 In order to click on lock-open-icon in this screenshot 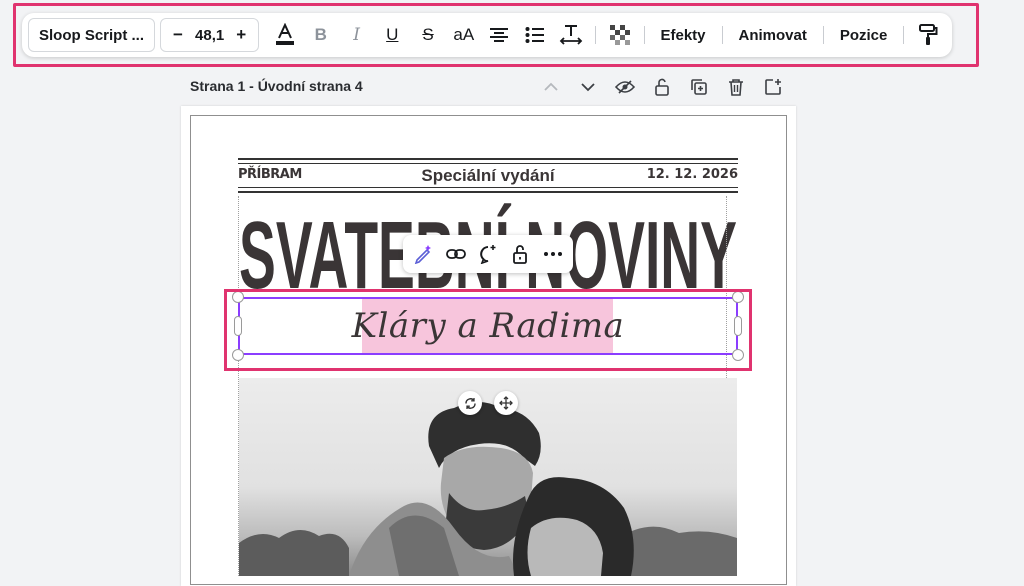, I will do `click(661, 87)`.